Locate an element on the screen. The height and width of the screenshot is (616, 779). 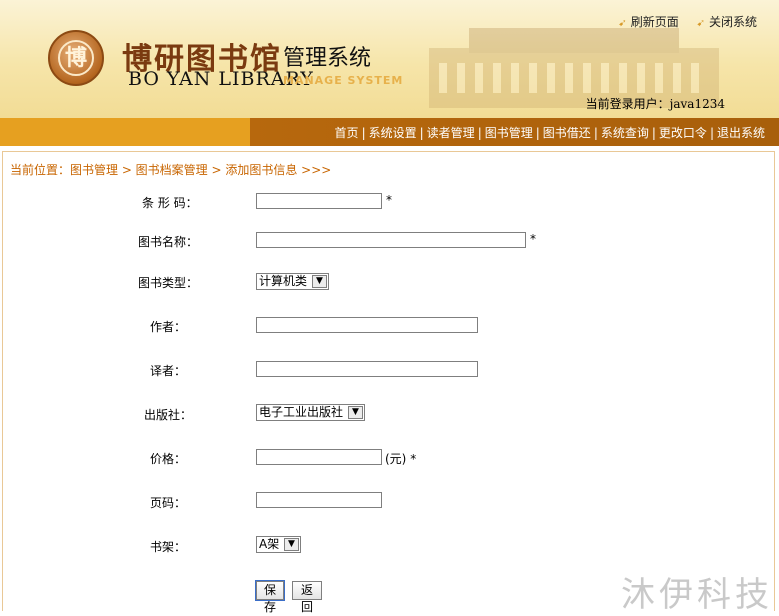
price-unit-label: (元) is located at coordinates (396, 459).